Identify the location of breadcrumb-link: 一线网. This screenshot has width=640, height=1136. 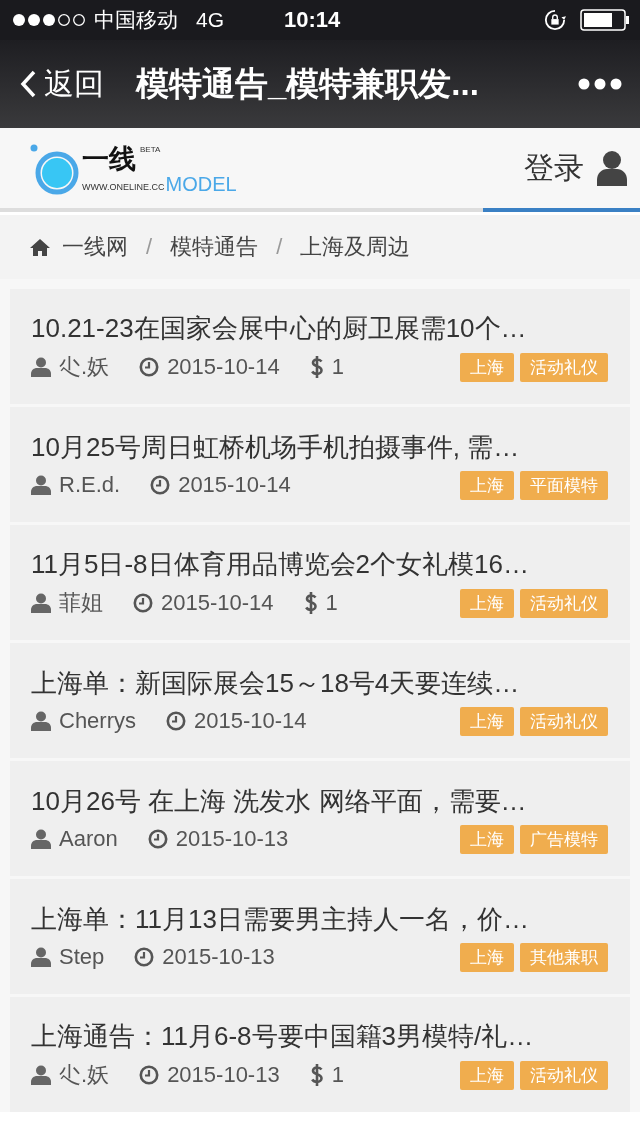
(79, 247).